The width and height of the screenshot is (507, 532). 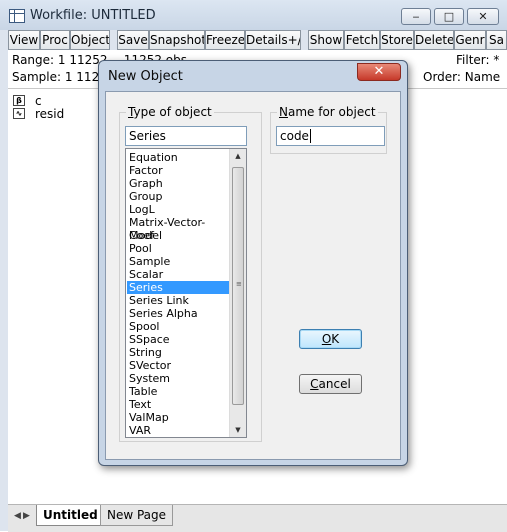 I want to click on genr-button: Genr, so click(x=470, y=40).